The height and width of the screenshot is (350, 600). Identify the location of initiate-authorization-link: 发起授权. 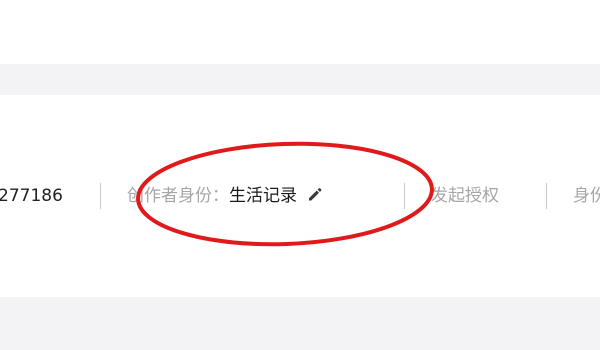
(465, 196).